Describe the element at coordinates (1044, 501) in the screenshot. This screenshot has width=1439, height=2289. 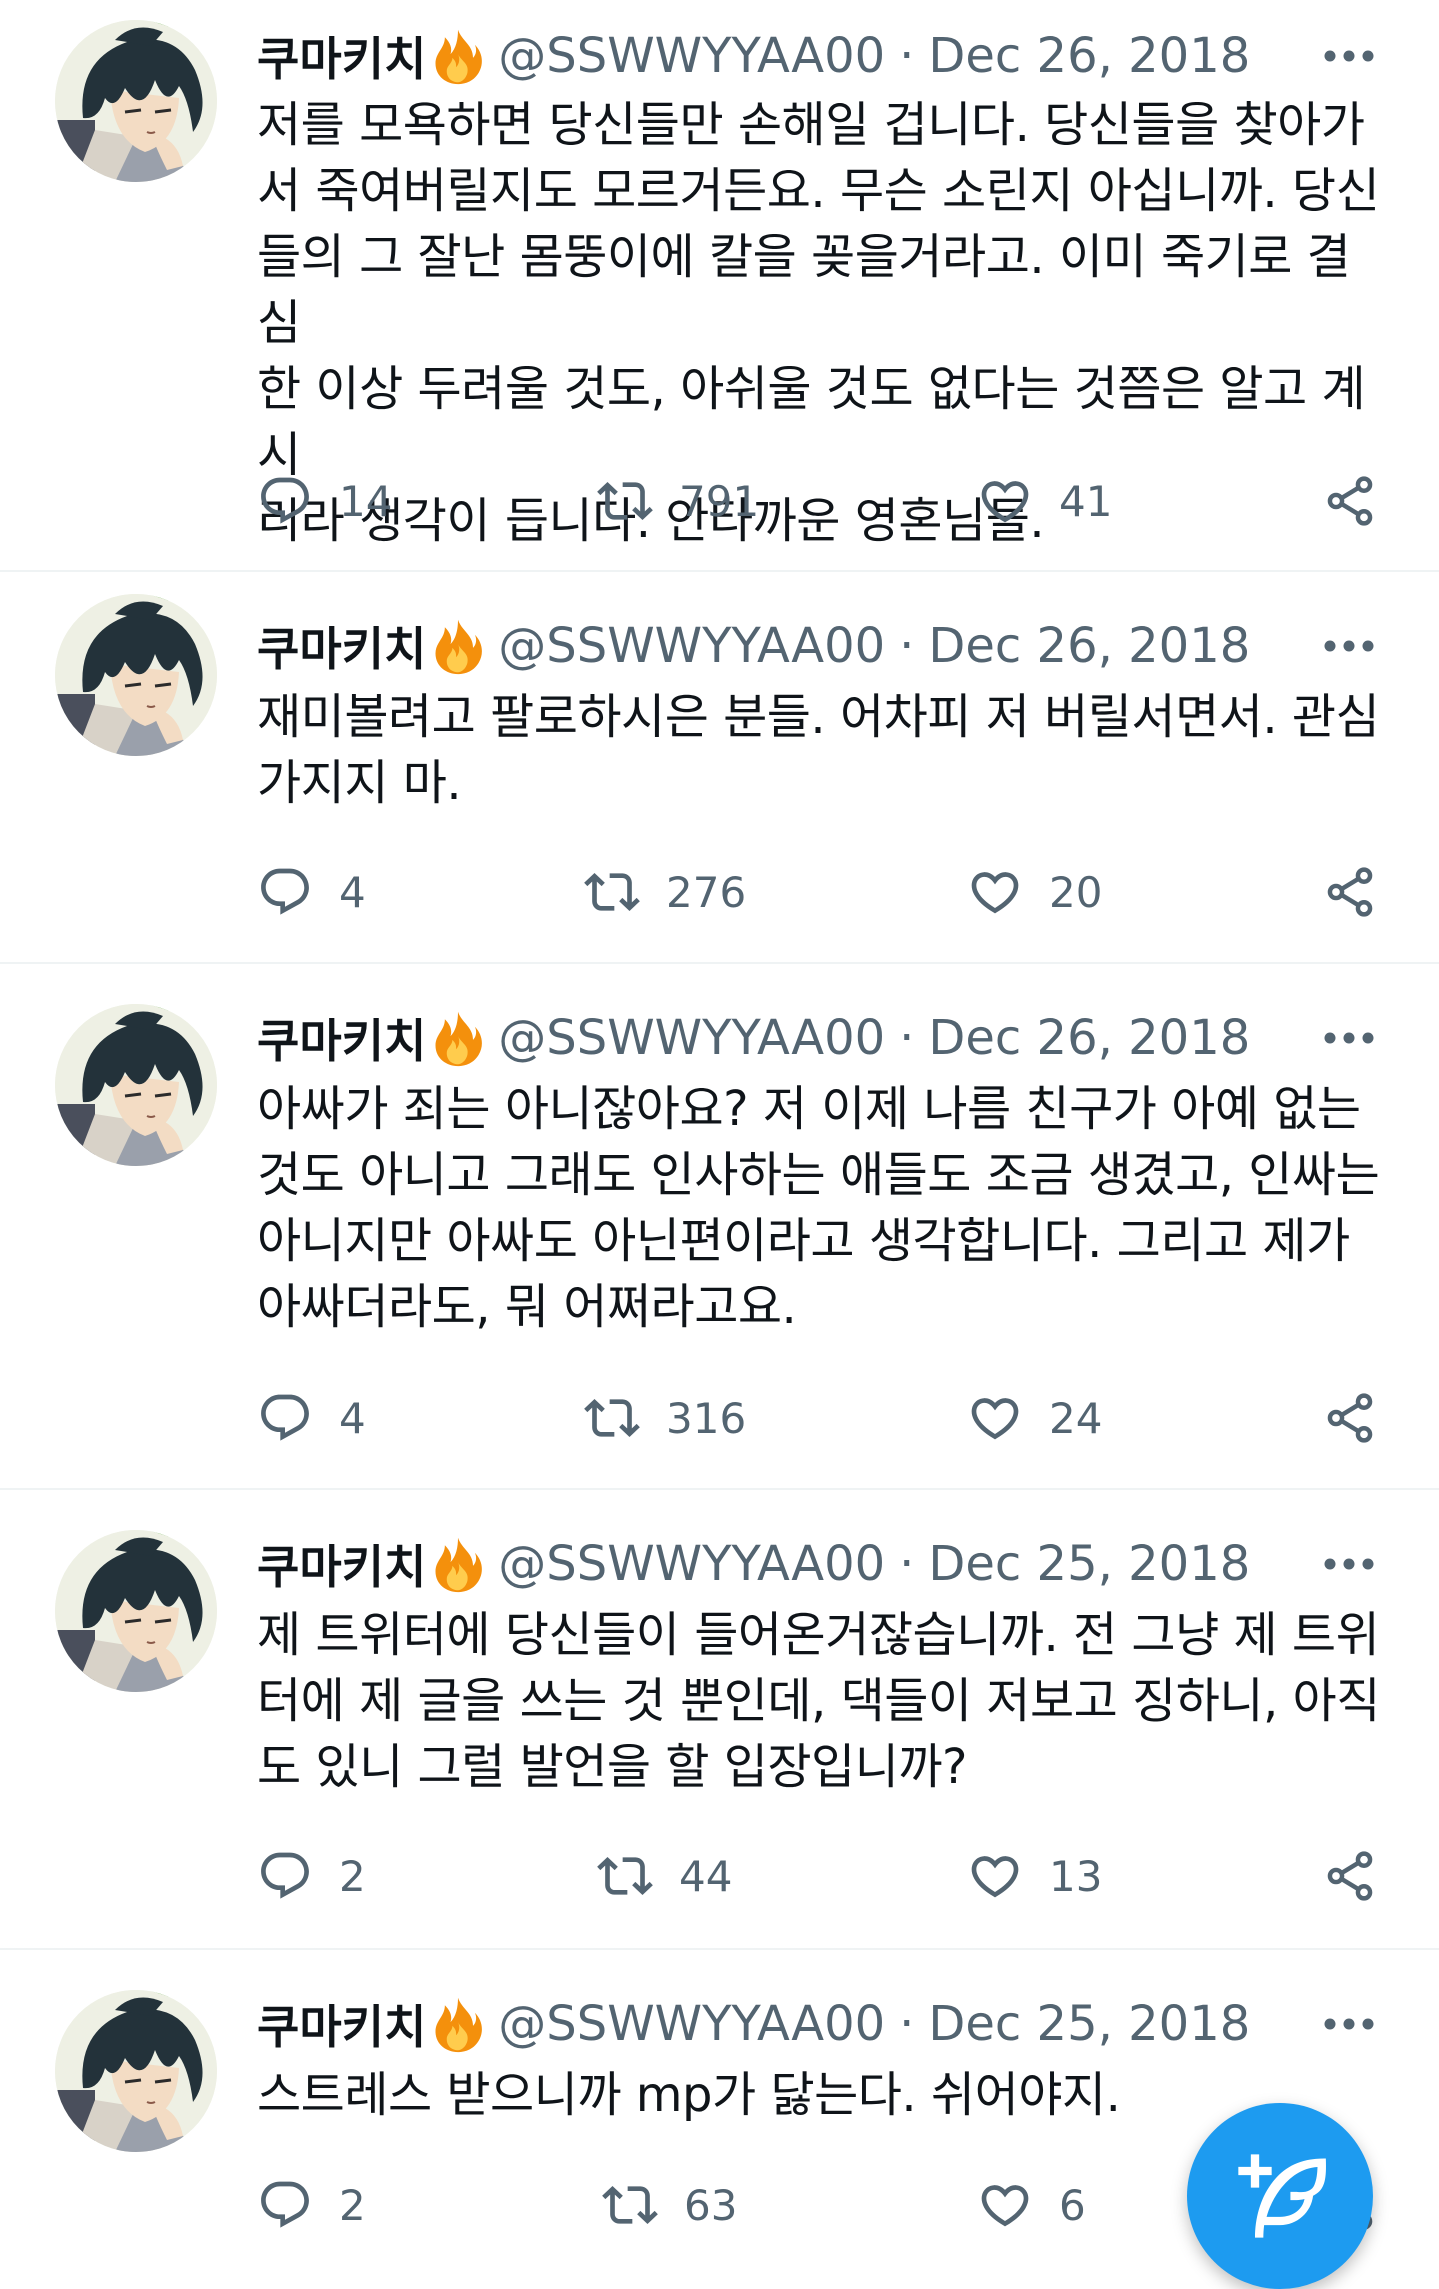
I see `like-button: 41` at that location.